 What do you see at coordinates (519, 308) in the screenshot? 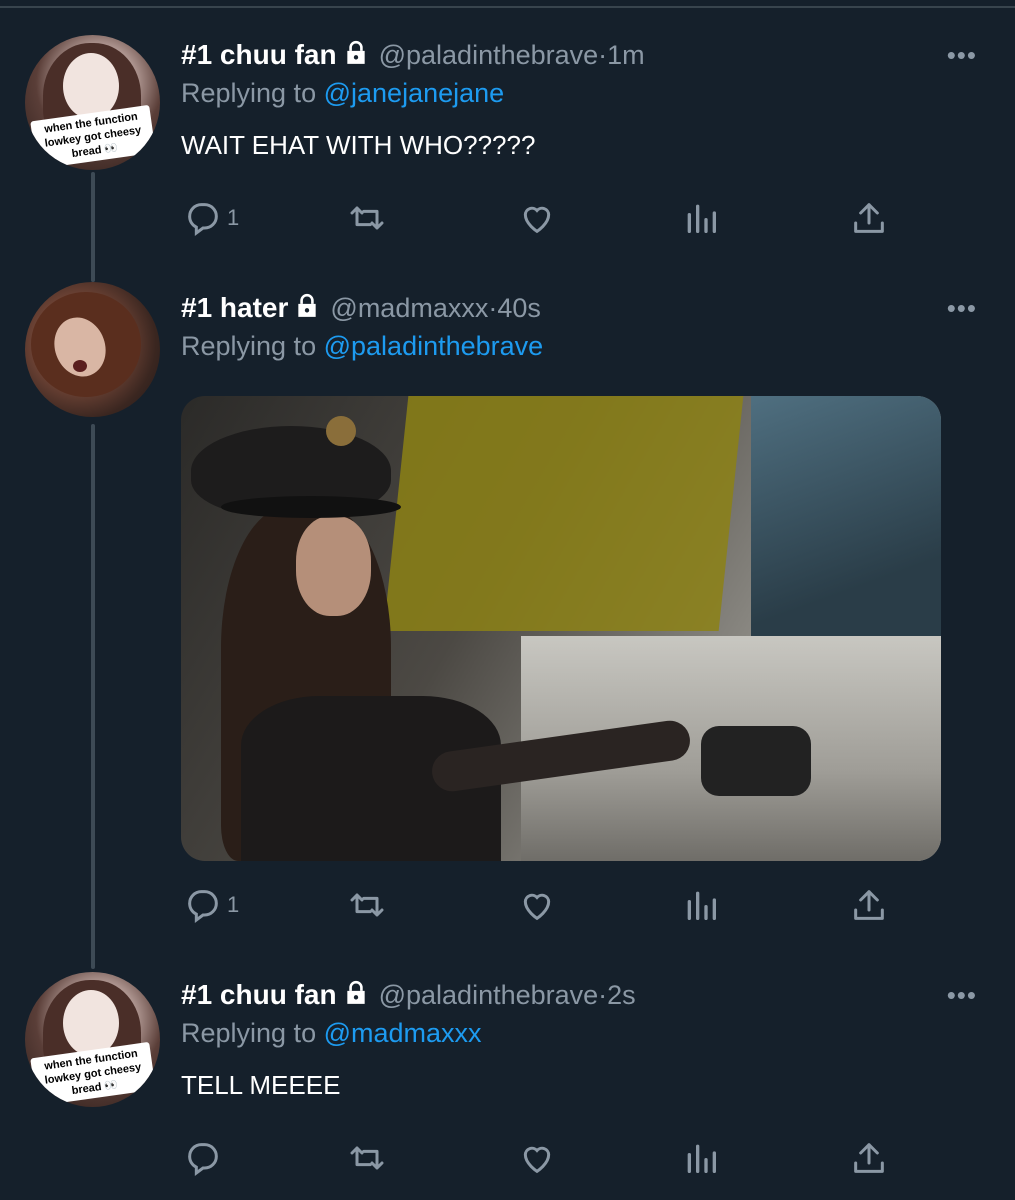
I see `timestamp: 40s` at bounding box center [519, 308].